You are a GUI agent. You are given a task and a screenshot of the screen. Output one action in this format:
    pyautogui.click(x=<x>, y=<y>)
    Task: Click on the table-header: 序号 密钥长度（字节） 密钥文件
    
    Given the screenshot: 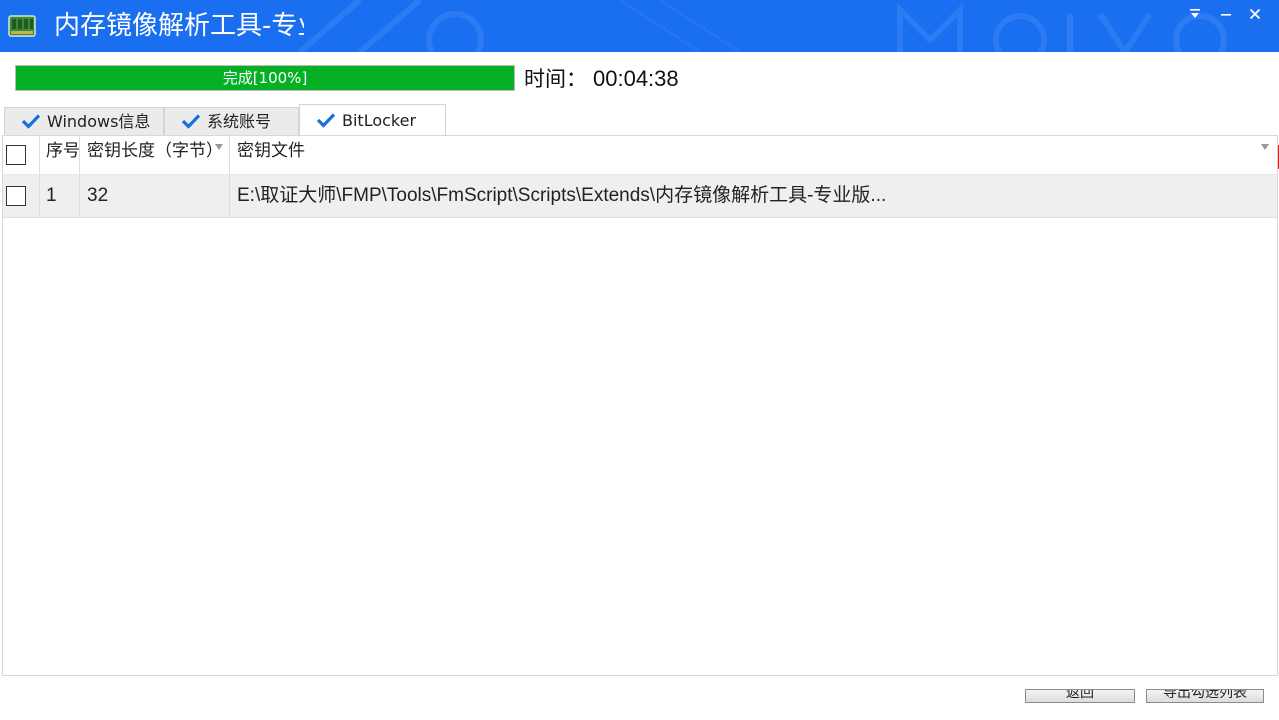 What is the action you would take?
    pyautogui.click(x=640, y=155)
    